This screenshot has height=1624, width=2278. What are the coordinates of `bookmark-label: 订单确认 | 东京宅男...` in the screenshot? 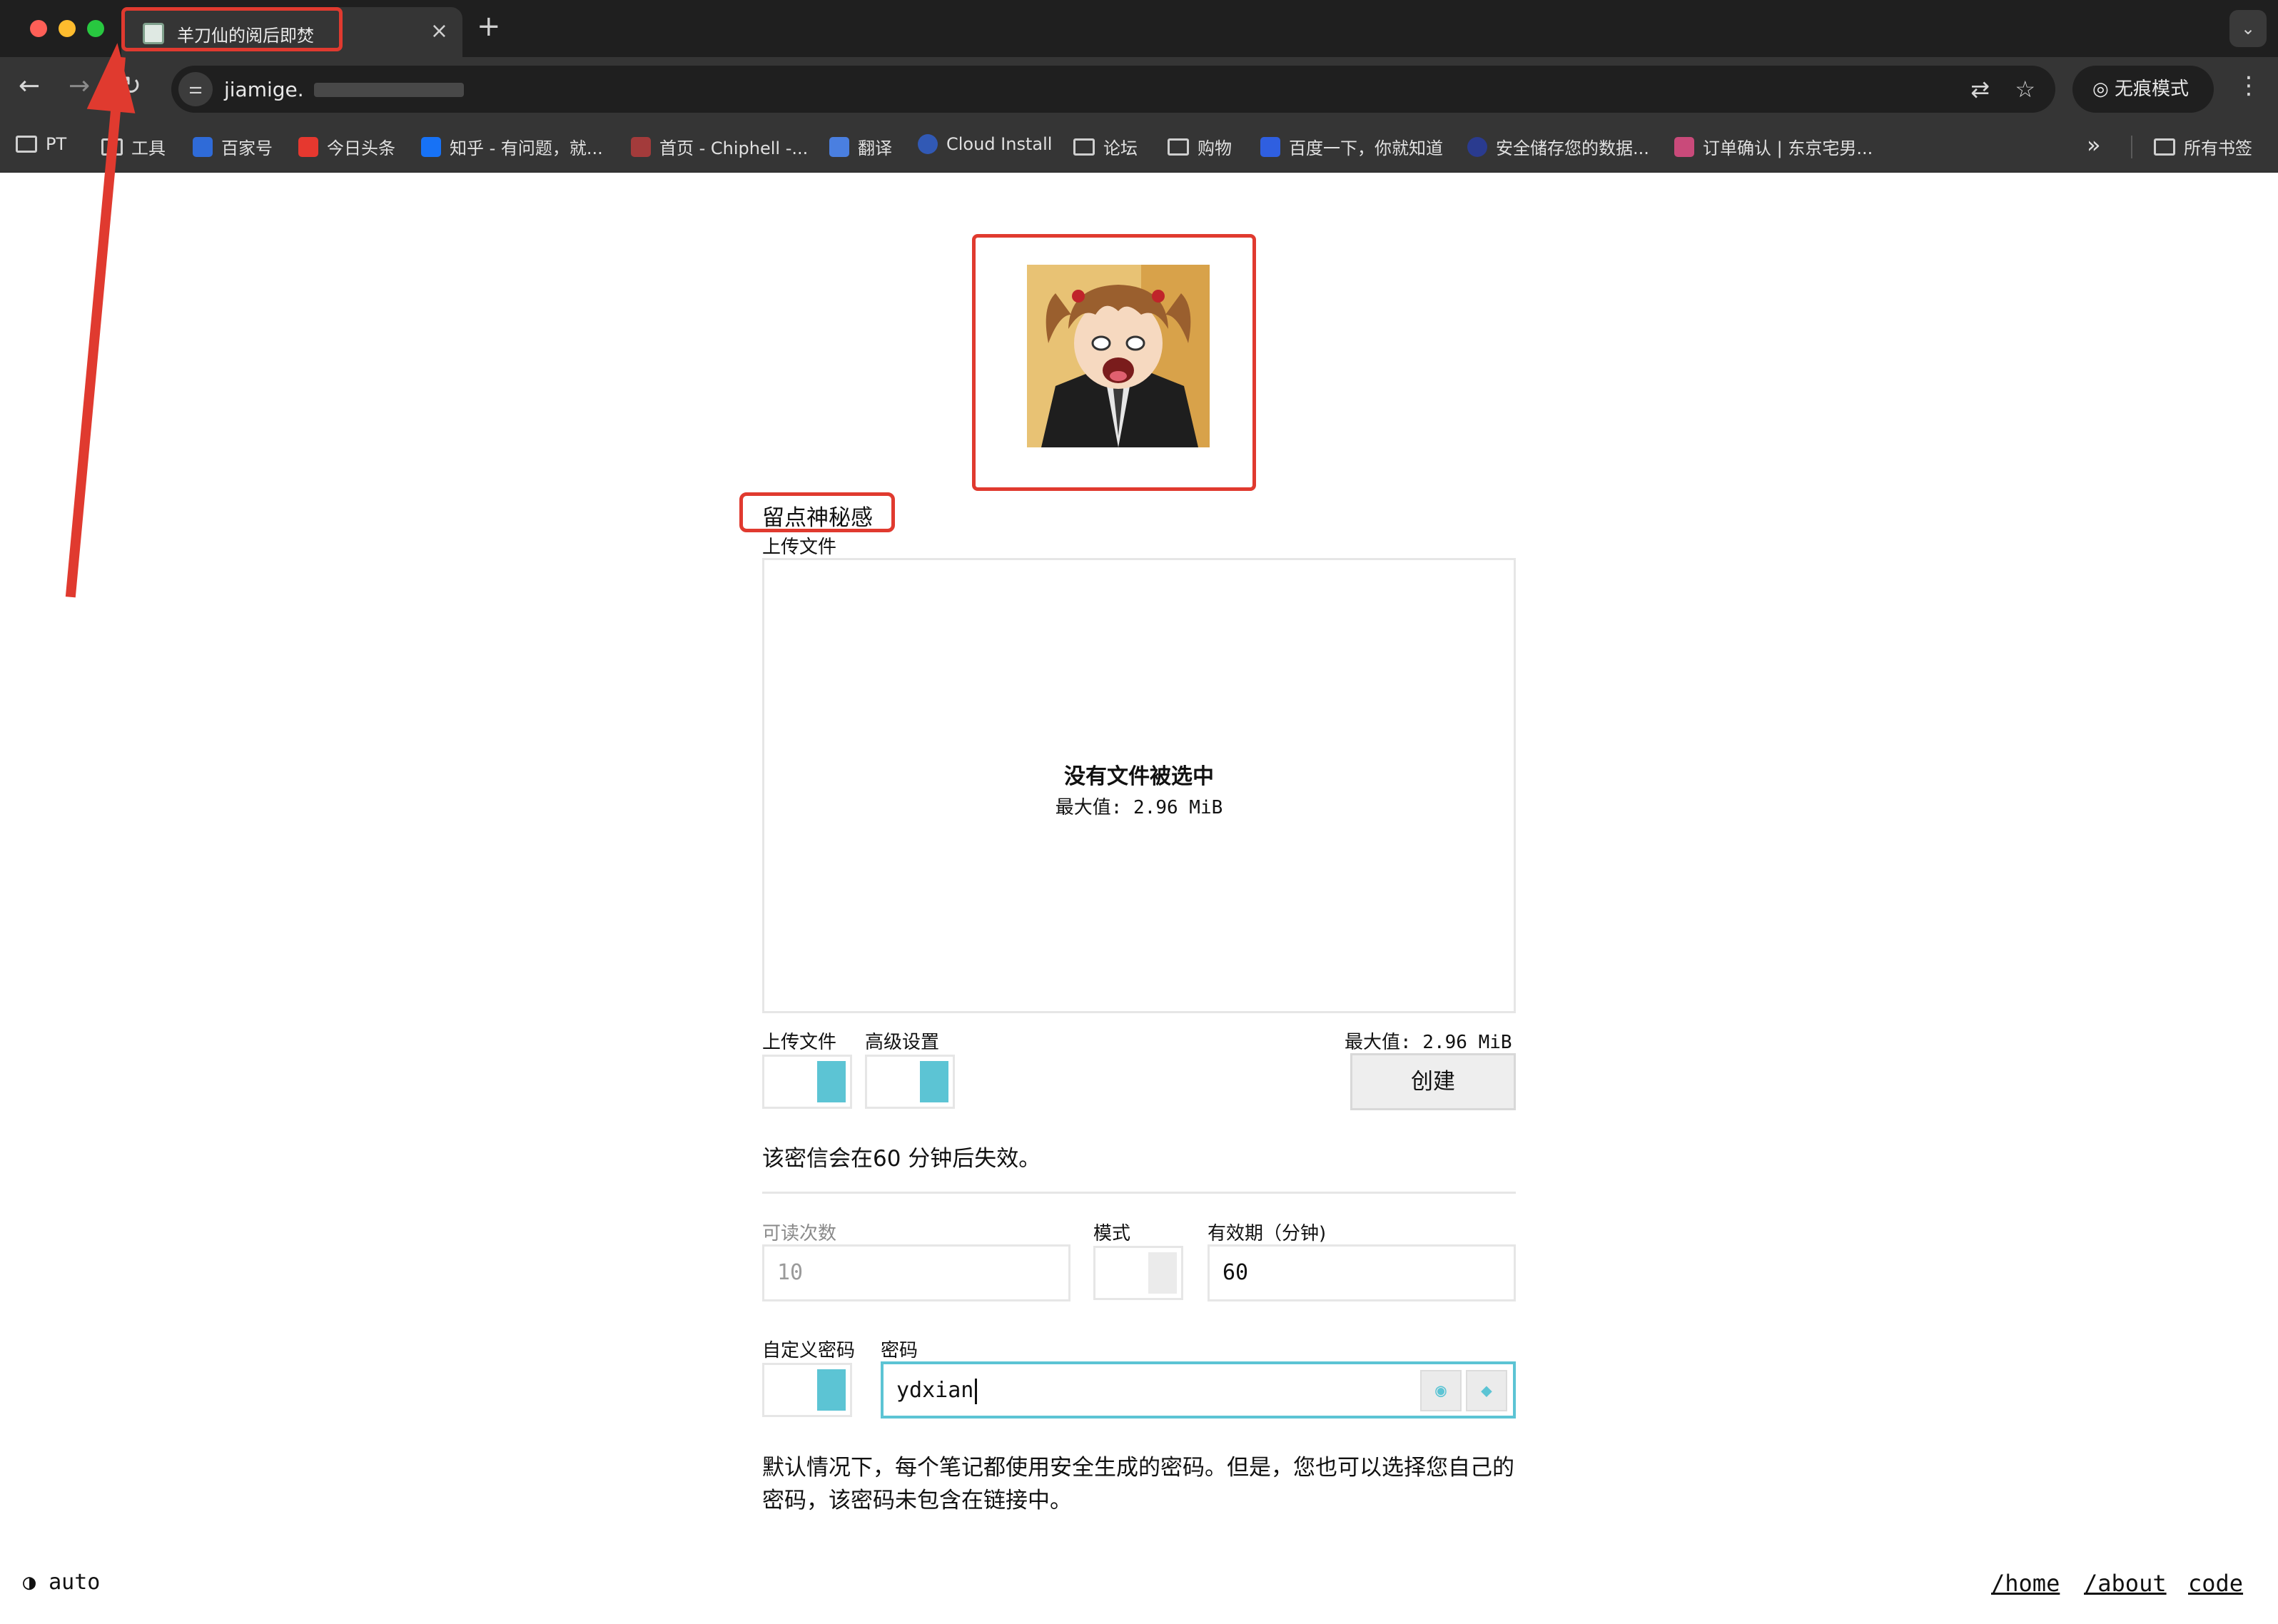 It's located at (1788, 148).